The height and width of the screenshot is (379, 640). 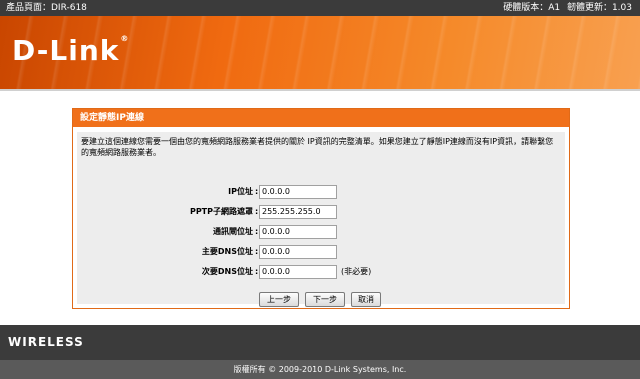 I want to click on hardware-version-label: 硬體版本：A1, so click(x=532, y=8).